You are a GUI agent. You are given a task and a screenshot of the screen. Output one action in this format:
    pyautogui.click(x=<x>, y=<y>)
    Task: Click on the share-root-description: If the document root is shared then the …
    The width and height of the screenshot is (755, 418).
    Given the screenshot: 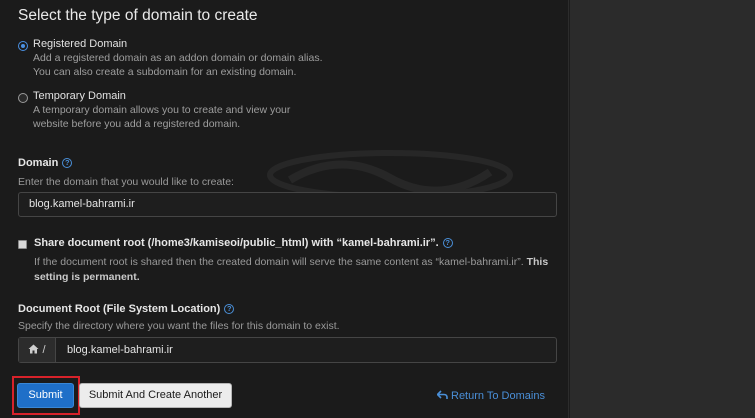 What is the action you would take?
    pyautogui.click(x=296, y=270)
    